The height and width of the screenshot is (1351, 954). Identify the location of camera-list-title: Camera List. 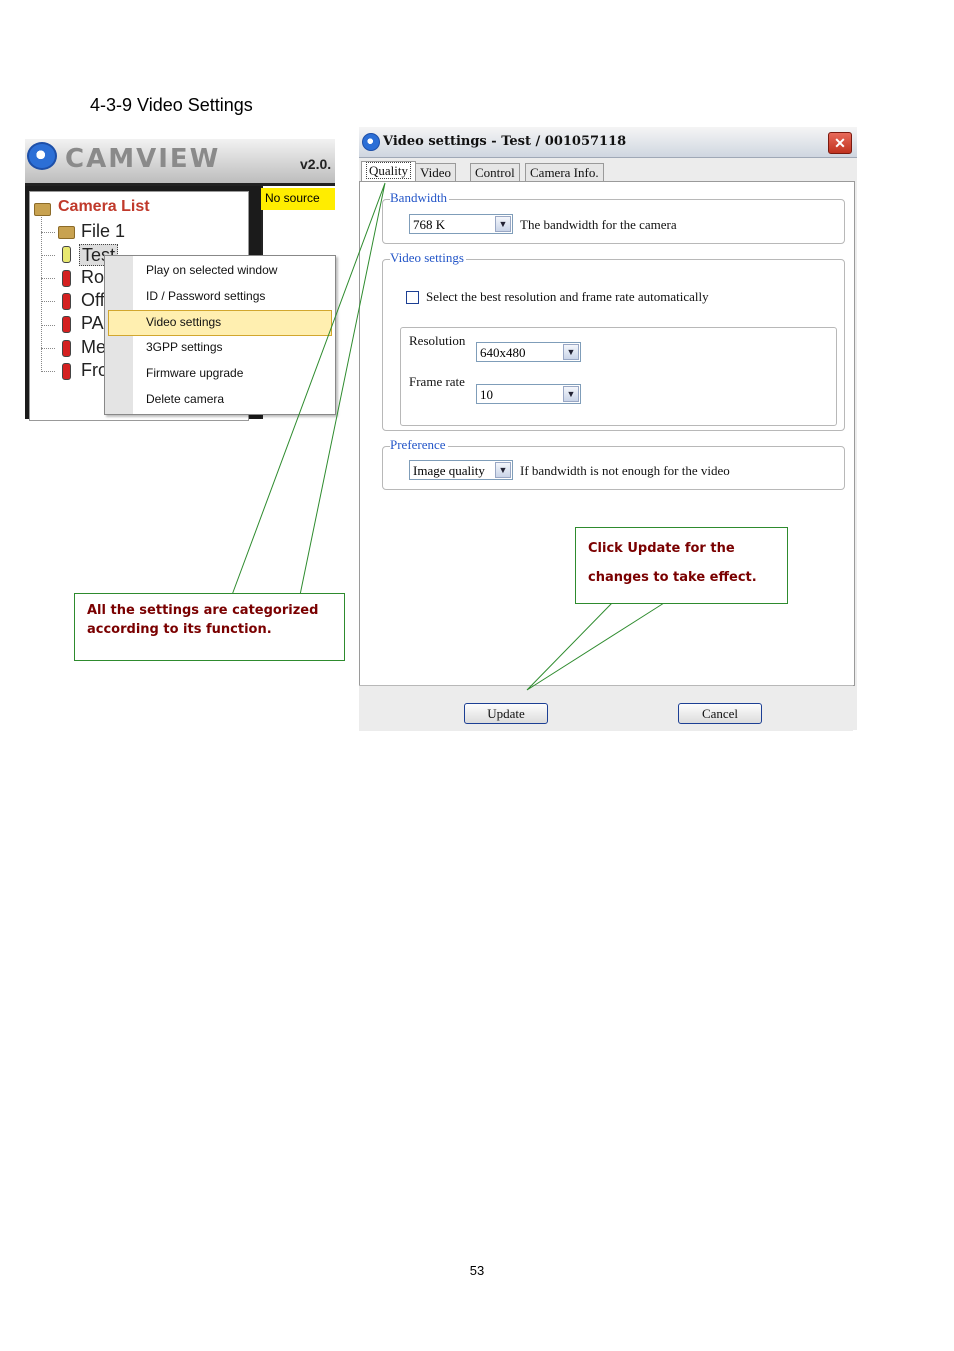
(104, 206).